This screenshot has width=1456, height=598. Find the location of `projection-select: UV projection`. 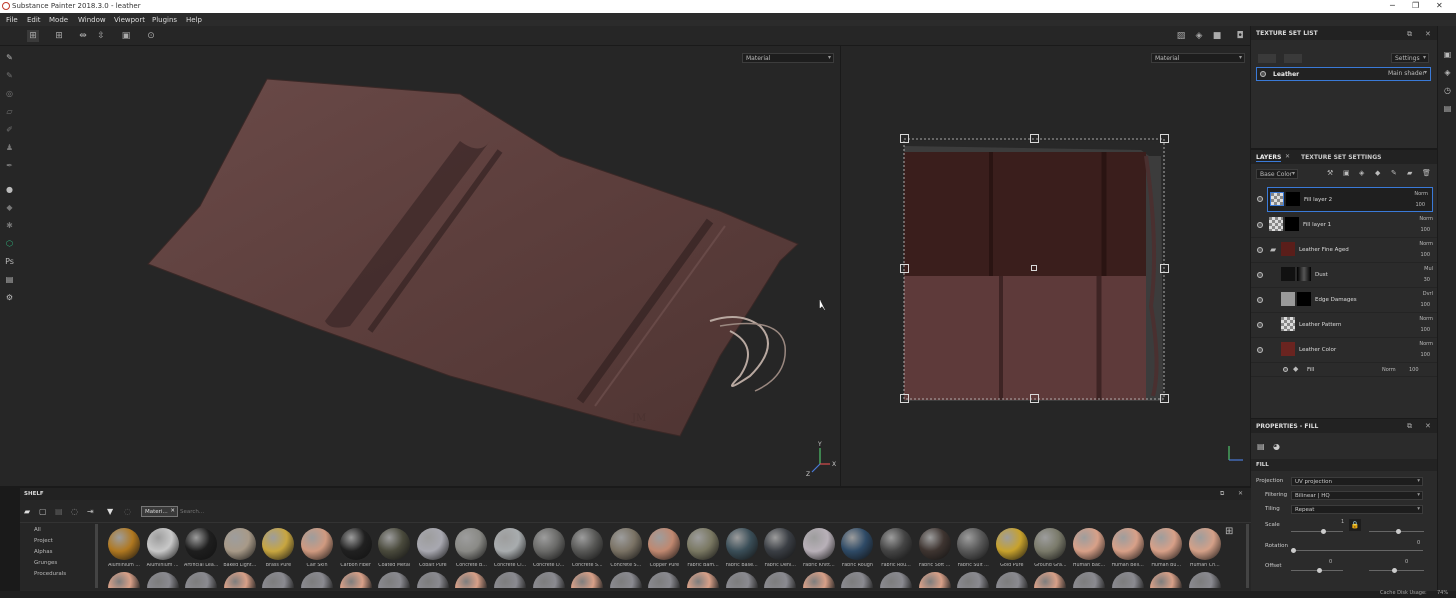

projection-select: UV projection is located at coordinates (1357, 481).